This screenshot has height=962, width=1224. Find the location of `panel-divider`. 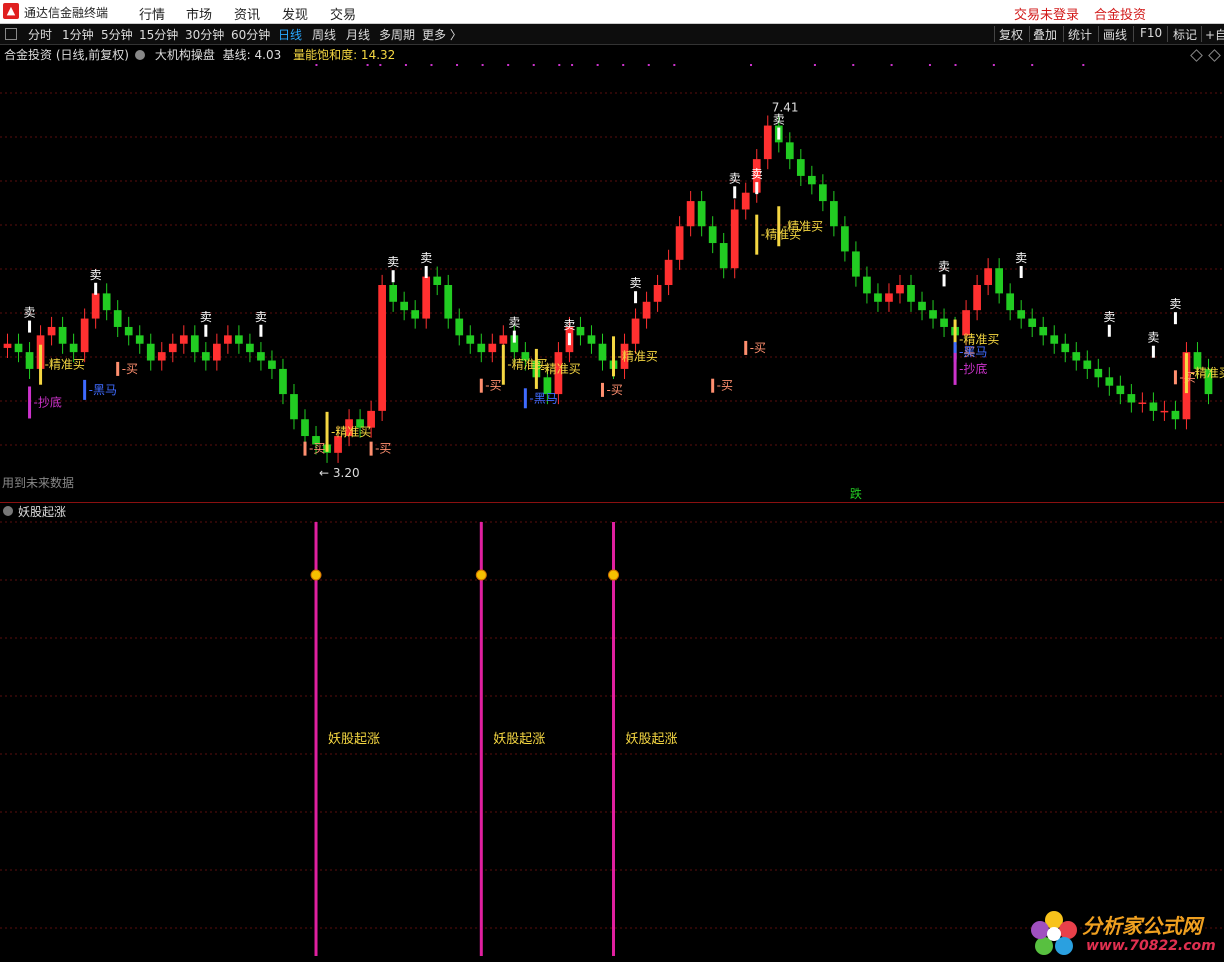

panel-divider is located at coordinates (612, 502).